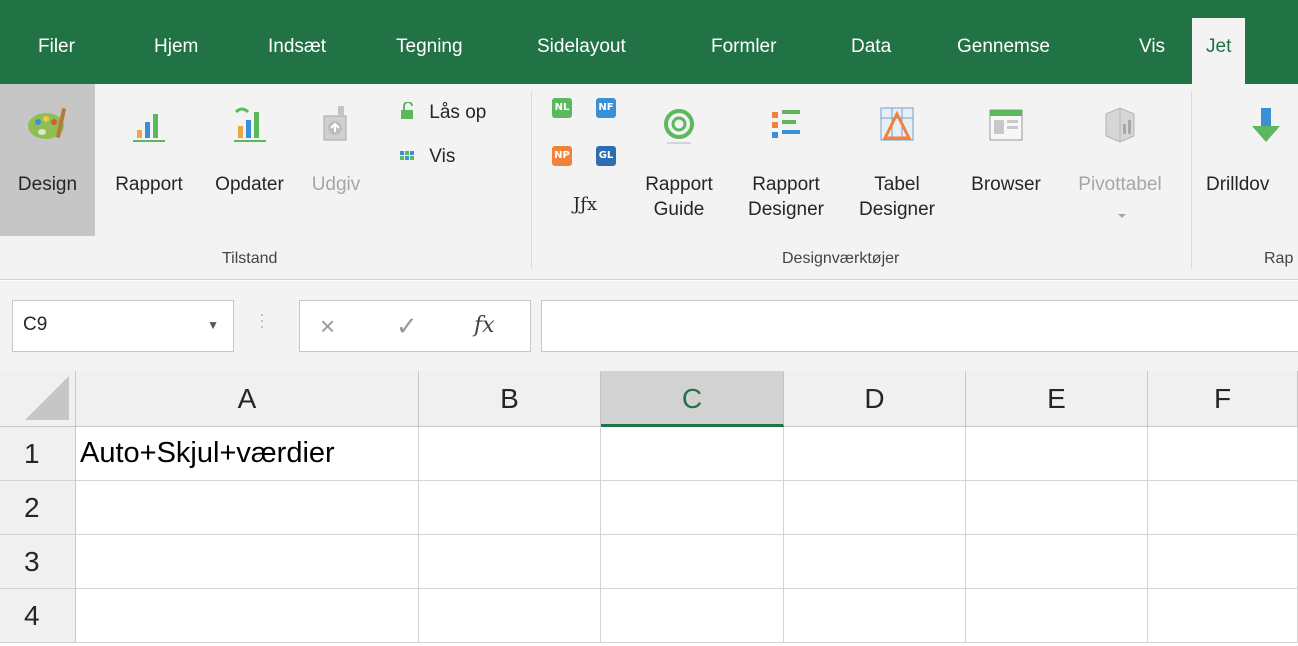 This screenshot has height=646, width=1298. What do you see at coordinates (1057, 616) in the screenshot?
I see `cell-e4` at bounding box center [1057, 616].